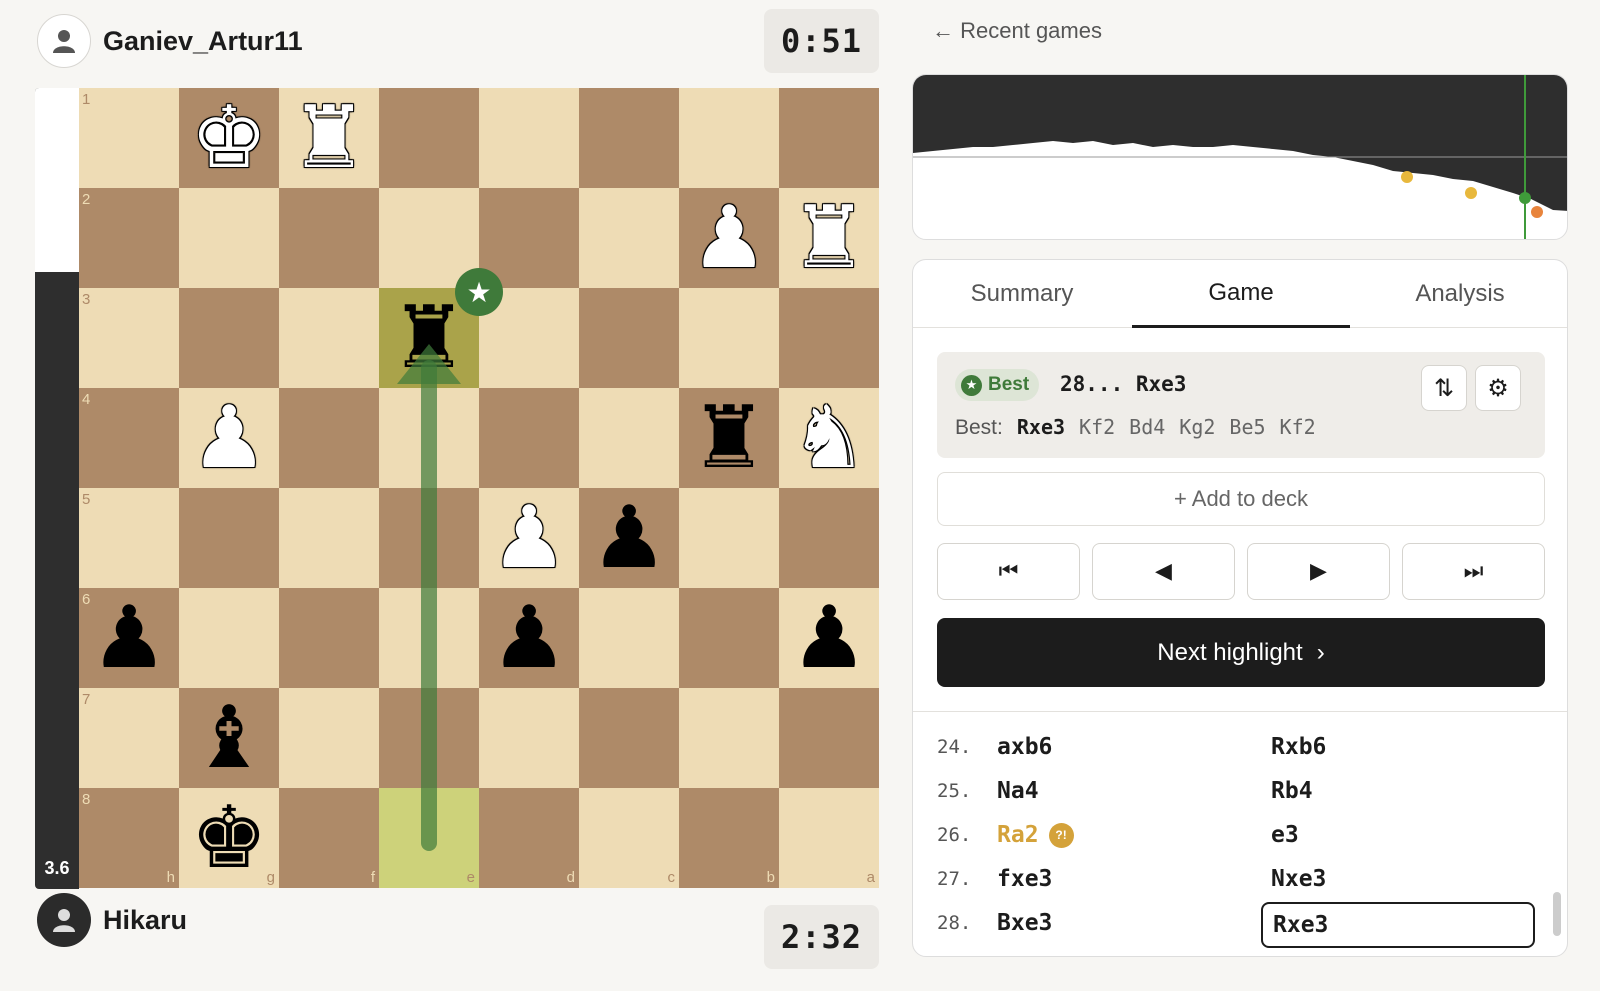  What do you see at coordinates (529, 438) in the screenshot?
I see `square-d4` at bounding box center [529, 438].